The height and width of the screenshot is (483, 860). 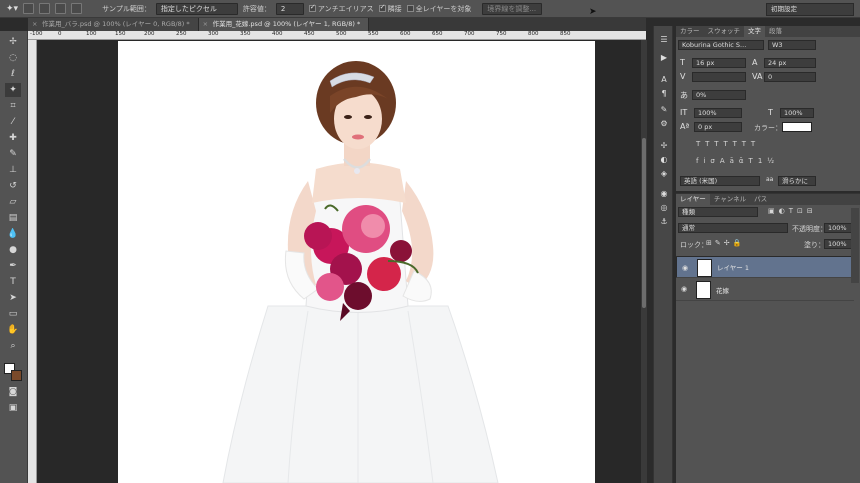 I want to click on gradient-tool-icon: ▤, so click(x=13, y=218).